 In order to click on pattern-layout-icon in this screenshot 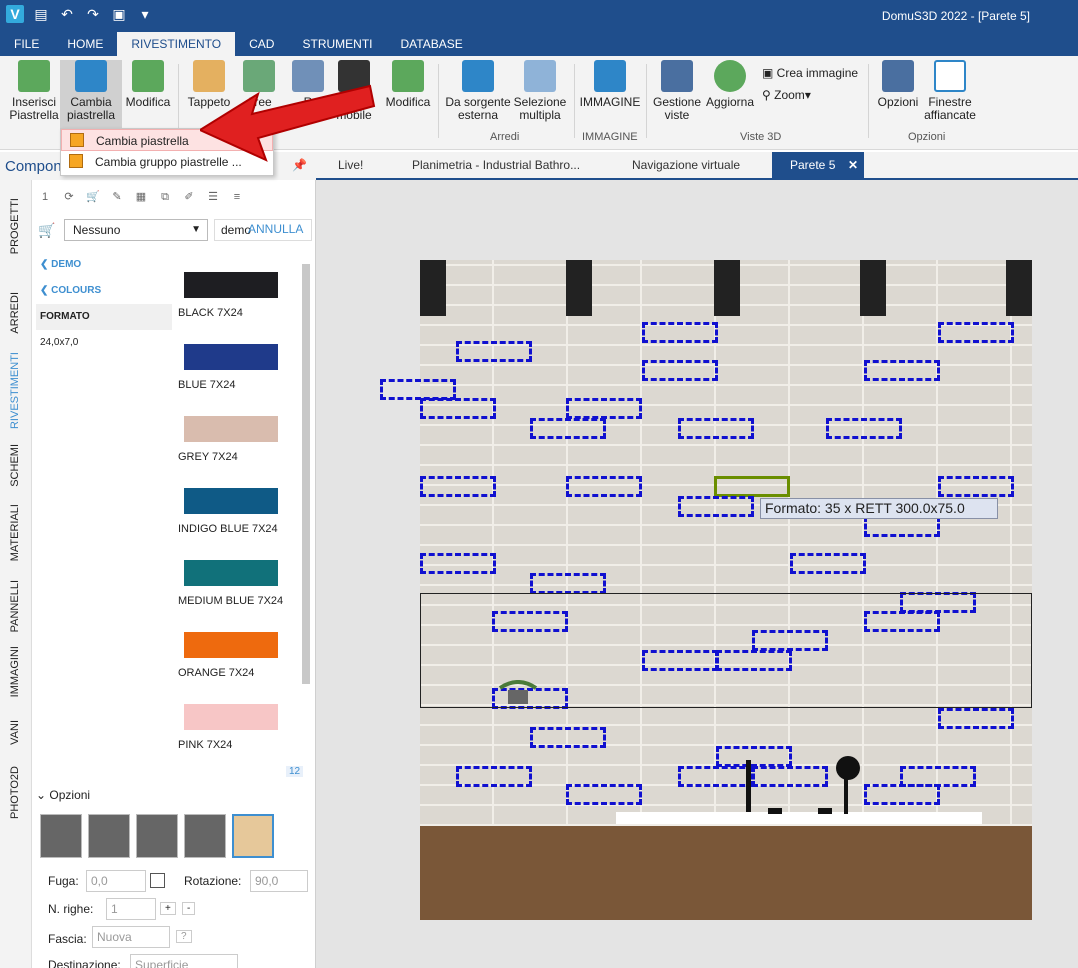, I will do `click(205, 836)`.